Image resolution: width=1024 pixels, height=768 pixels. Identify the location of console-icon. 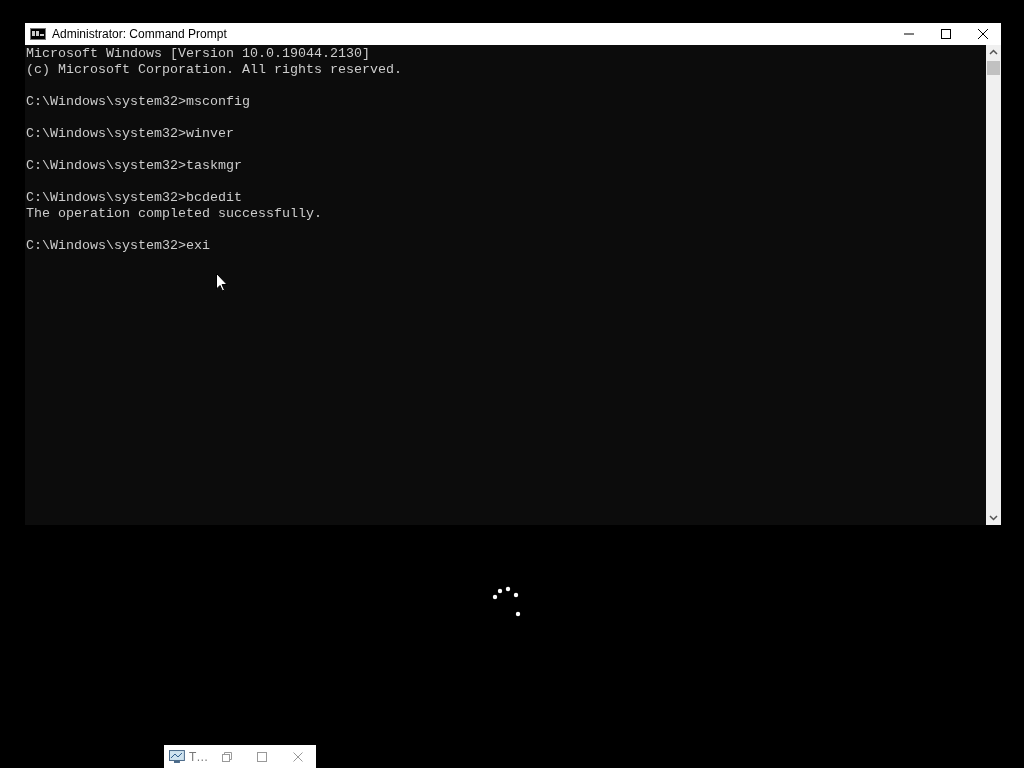
(38, 34).